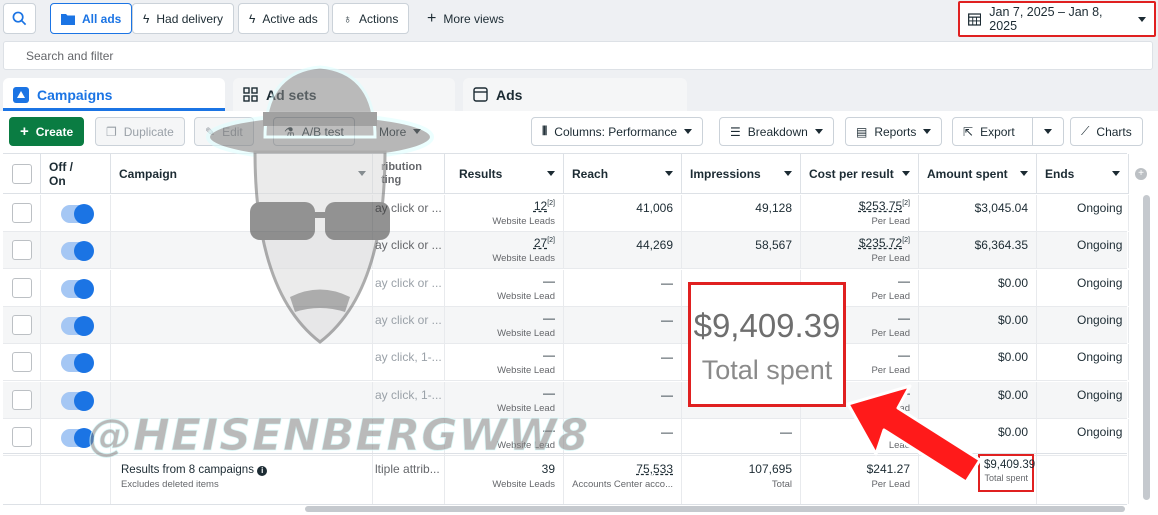 The width and height of the screenshot is (1158, 515). I want to click on active-ads-filter: ϟ Active ads, so click(283, 18).